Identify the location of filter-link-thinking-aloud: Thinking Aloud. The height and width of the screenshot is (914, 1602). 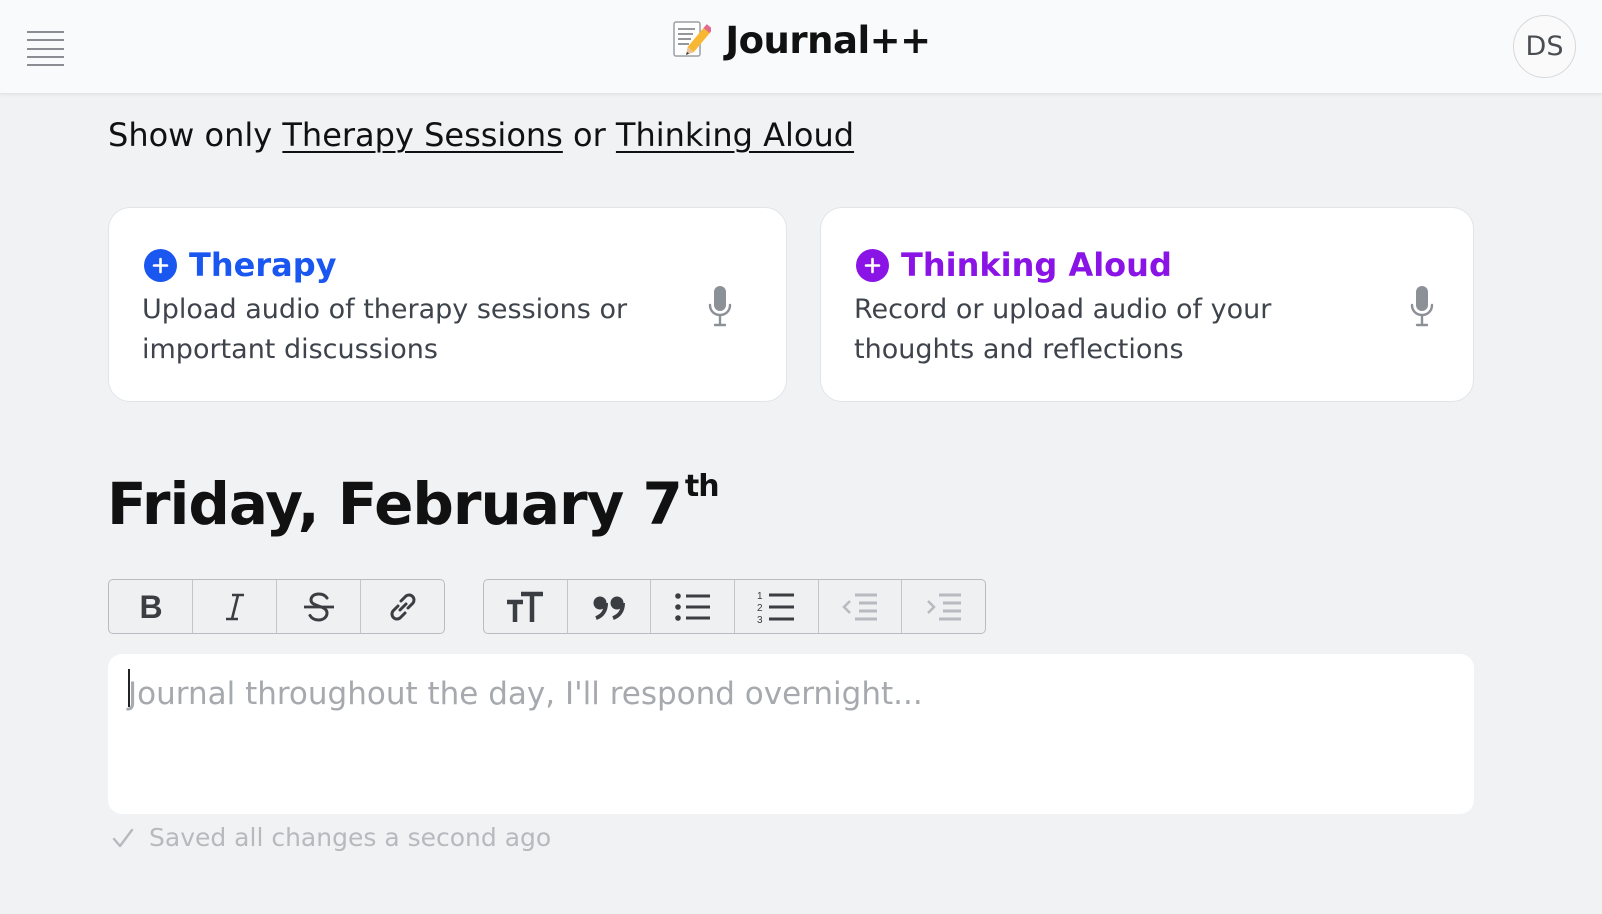
(735, 135).